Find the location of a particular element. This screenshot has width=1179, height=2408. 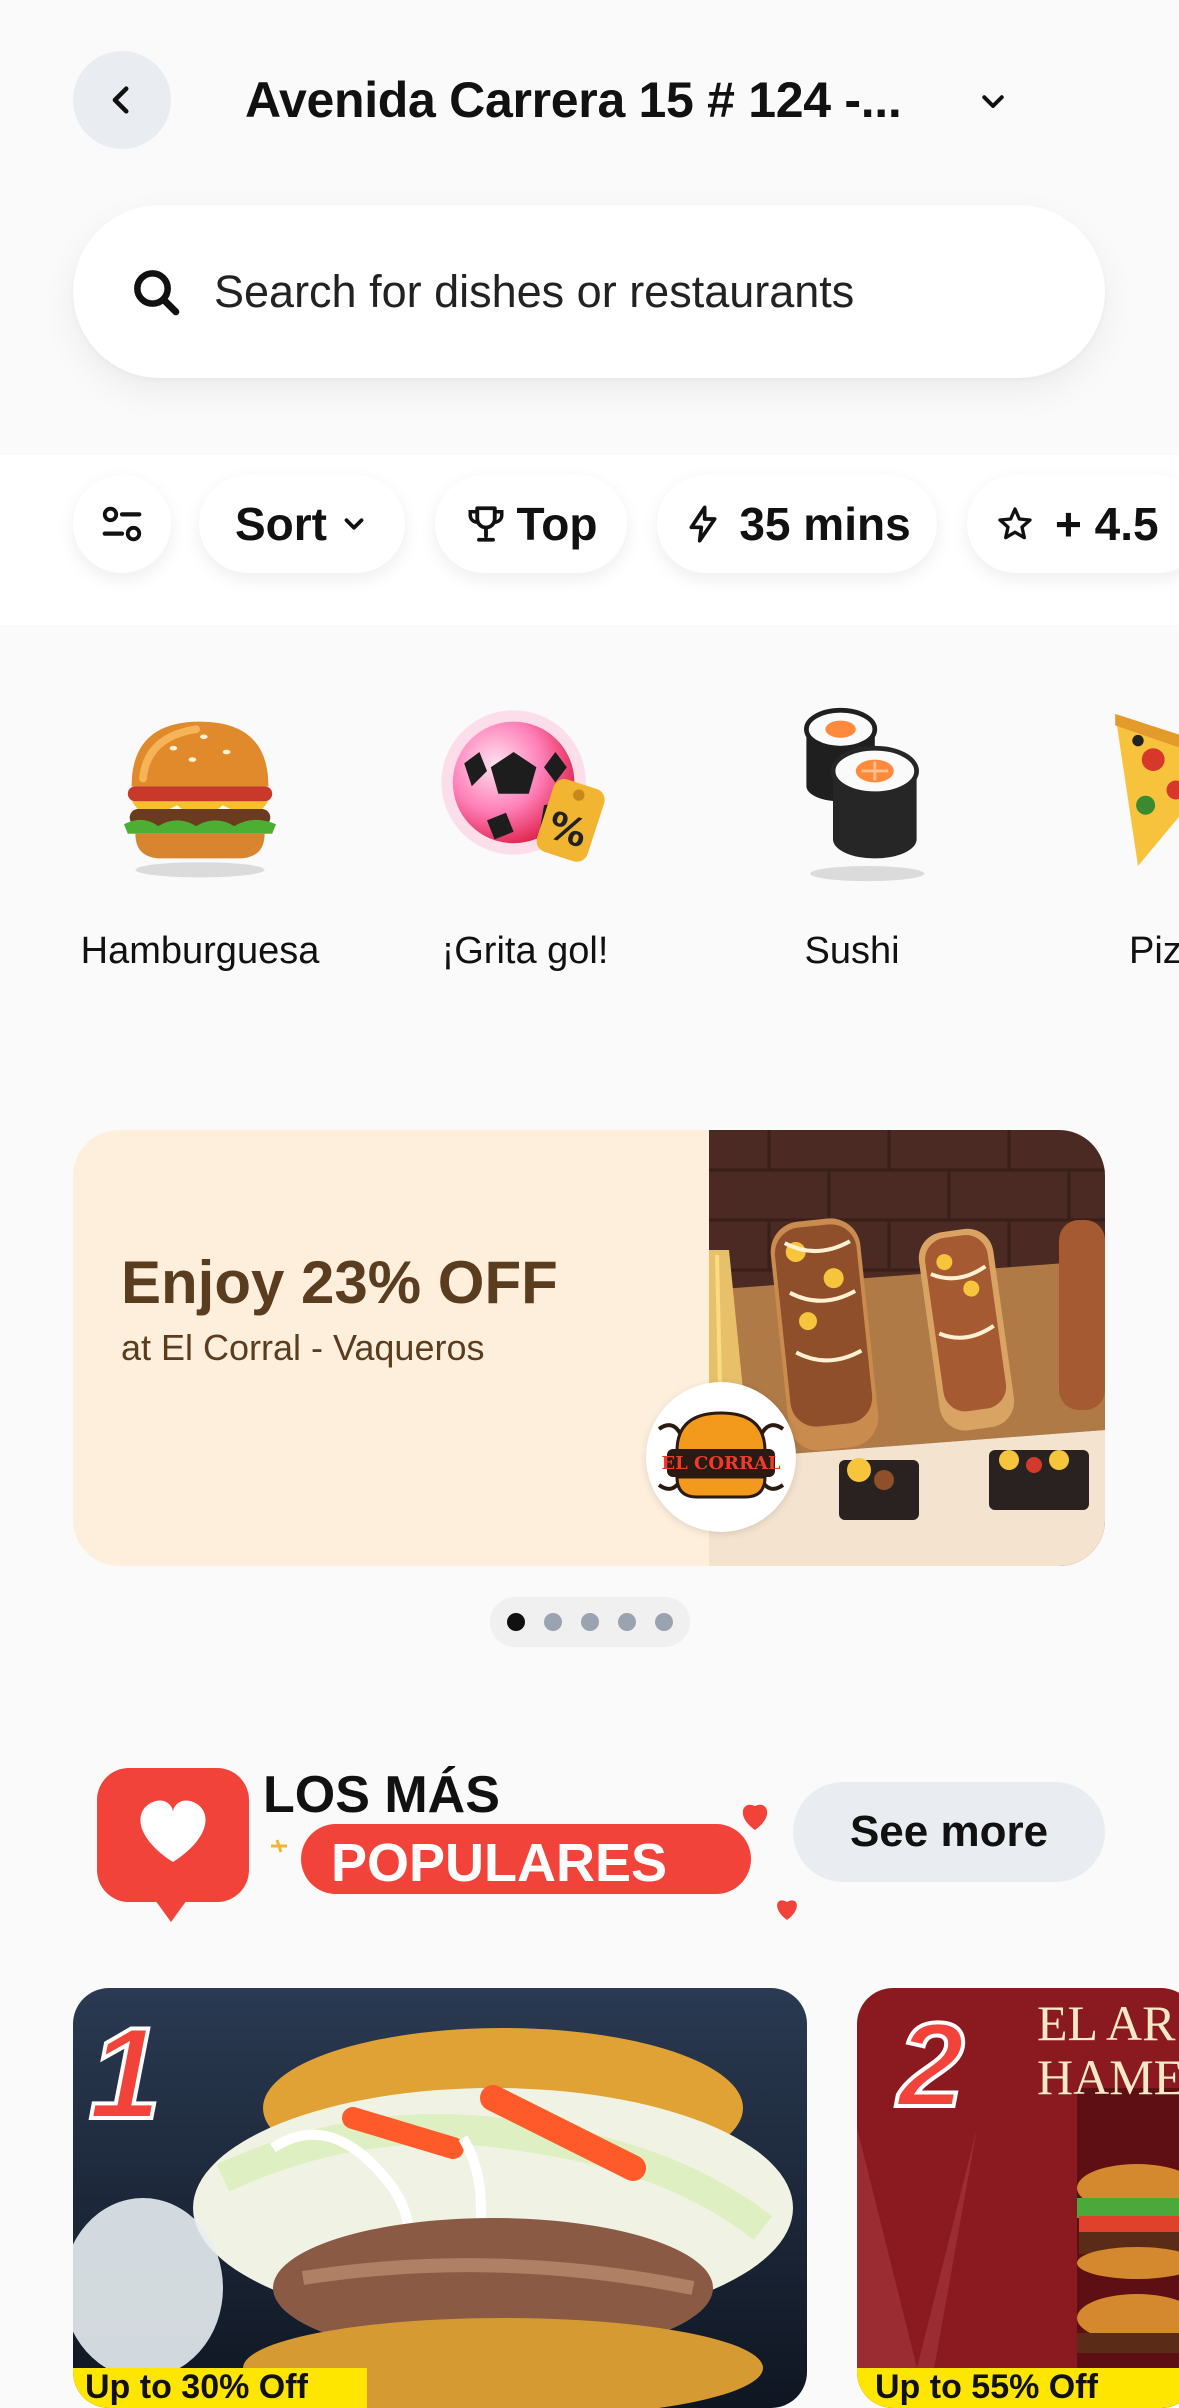

category-label: Hamburguesa is located at coordinates (200, 951).